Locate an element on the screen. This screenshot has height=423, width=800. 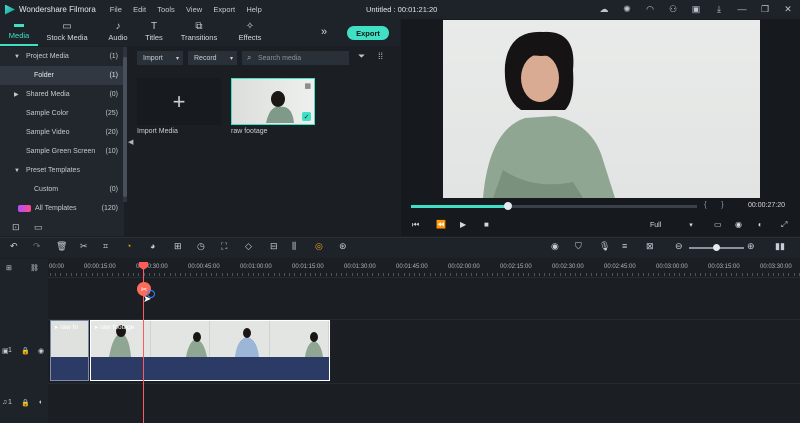
marker-icon: ⛉ is located at coordinates (578, 246).